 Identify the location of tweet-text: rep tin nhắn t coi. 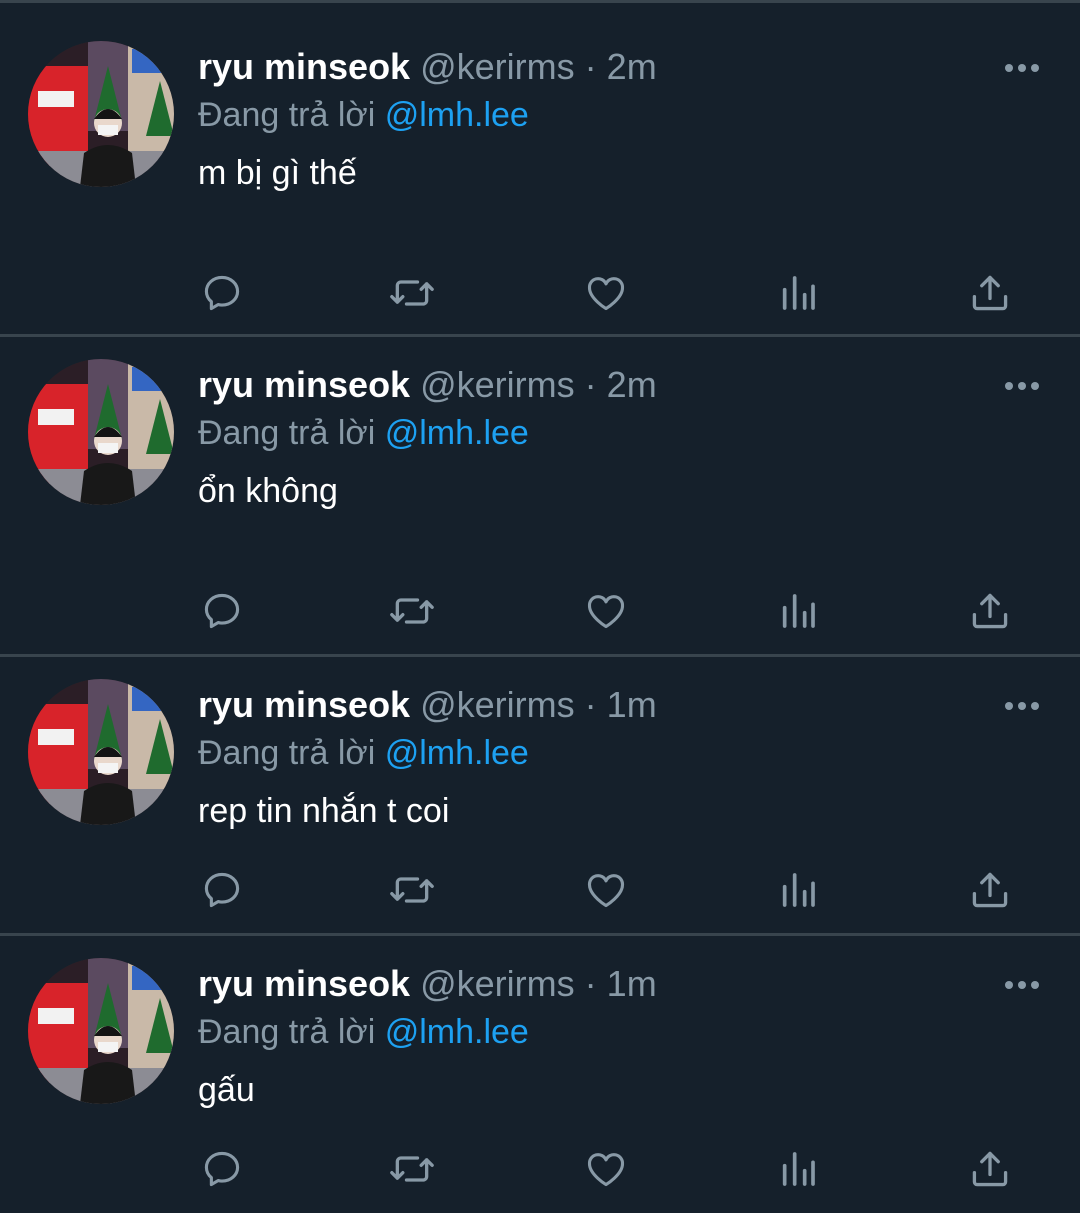
(324, 811).